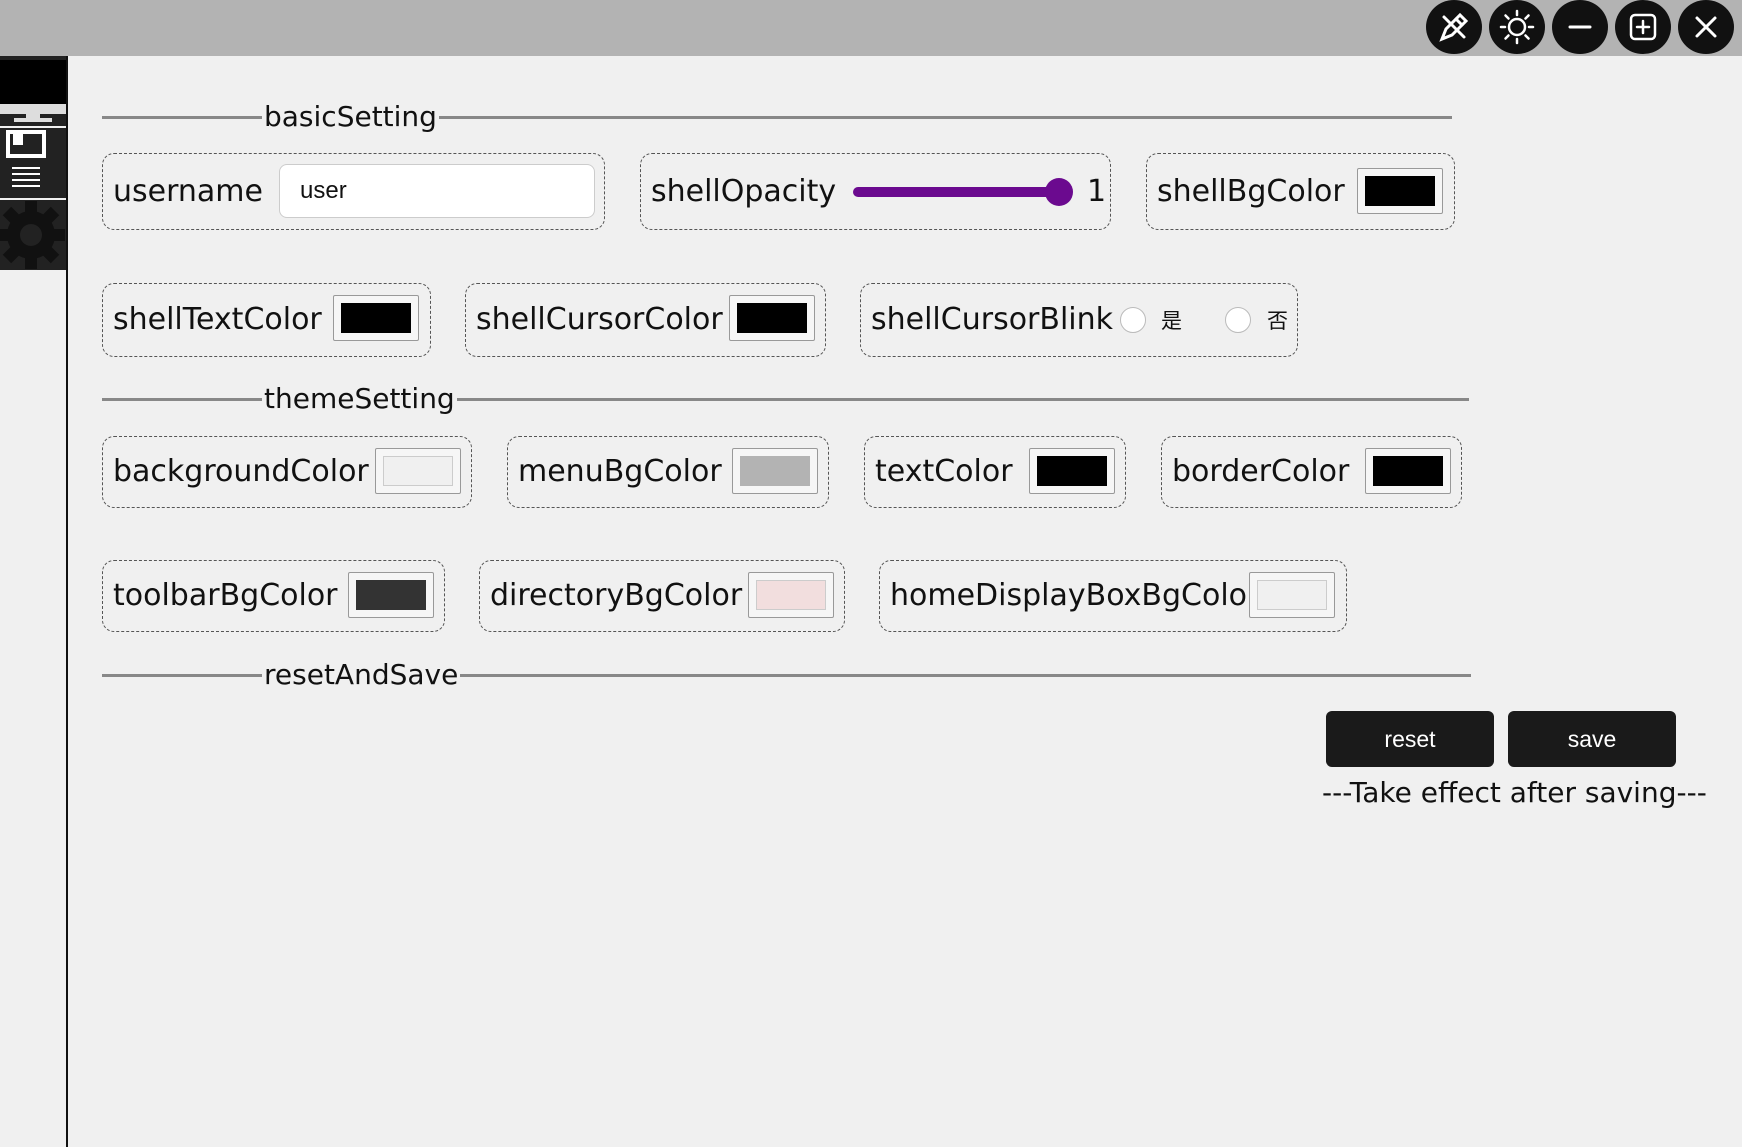 This screenshot has width=1742, height=1147. Describe the element at coordinates (225, 595) in the screenshot. I see `toolbar-bg-color-label: toolbarBgColor` at that location.